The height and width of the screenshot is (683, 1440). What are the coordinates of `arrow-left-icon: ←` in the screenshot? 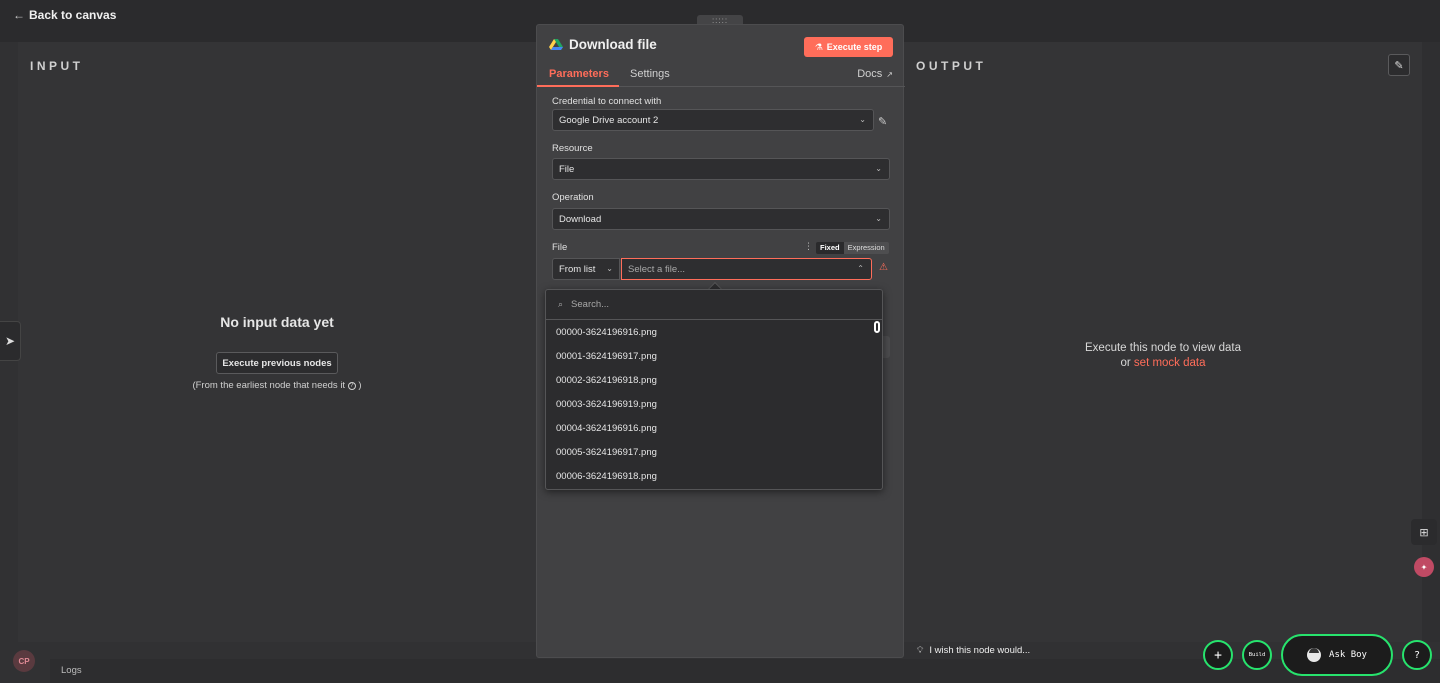 It's located at (19, 15).